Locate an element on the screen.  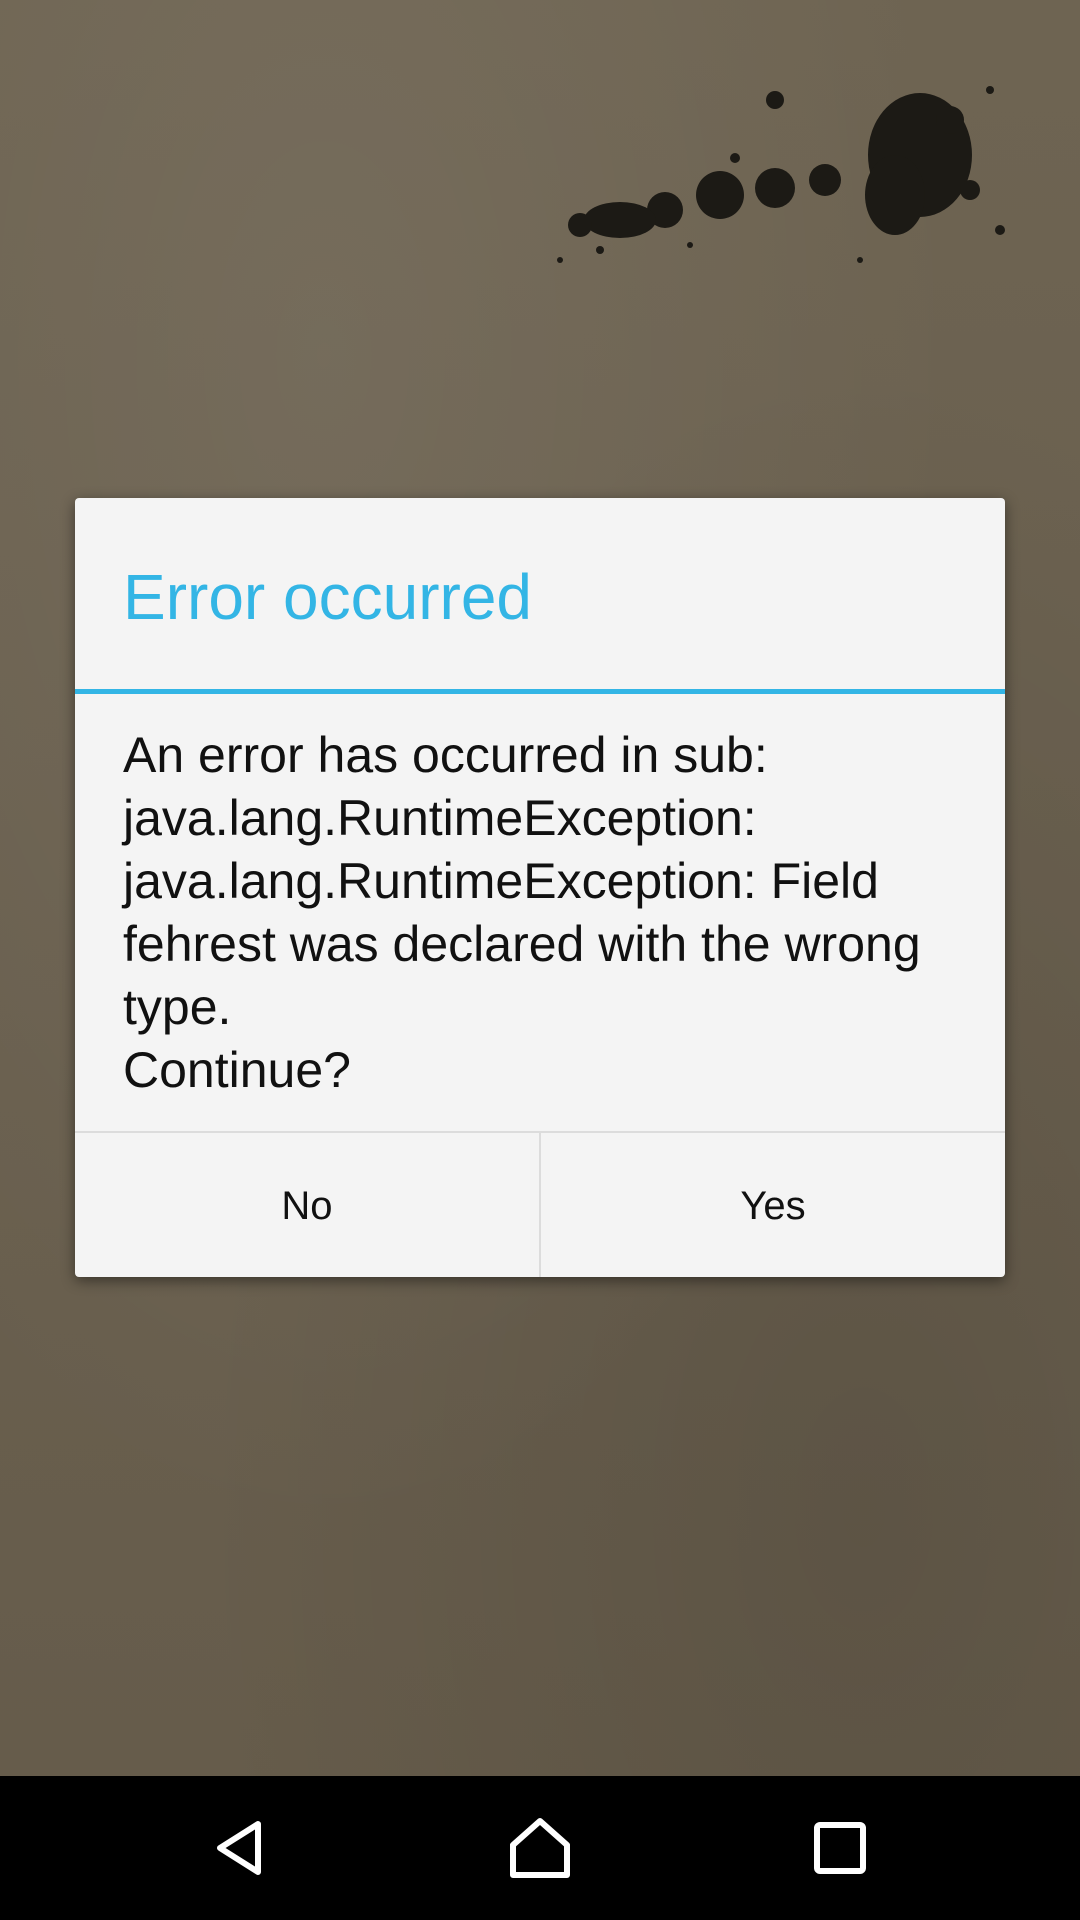
yes-button: Yes is located at coordinates (773, 1205).